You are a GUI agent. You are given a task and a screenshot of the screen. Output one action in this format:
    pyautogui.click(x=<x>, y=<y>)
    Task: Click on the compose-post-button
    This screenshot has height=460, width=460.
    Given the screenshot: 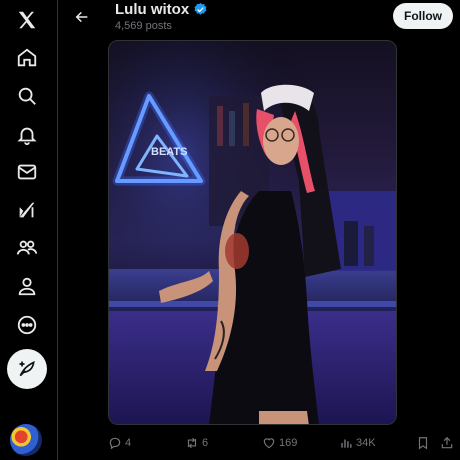 What is the action you would take?
    pyautogui.click(x=27, y=369)
    